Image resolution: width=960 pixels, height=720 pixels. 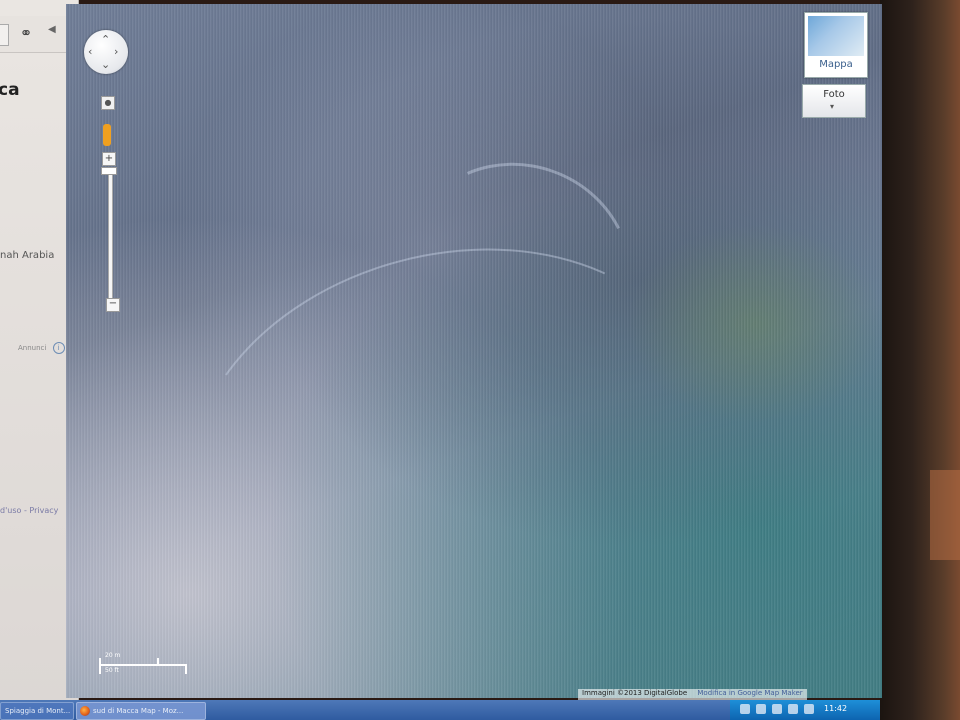 I want to click on volume-icon, so click(x=793, y=709).